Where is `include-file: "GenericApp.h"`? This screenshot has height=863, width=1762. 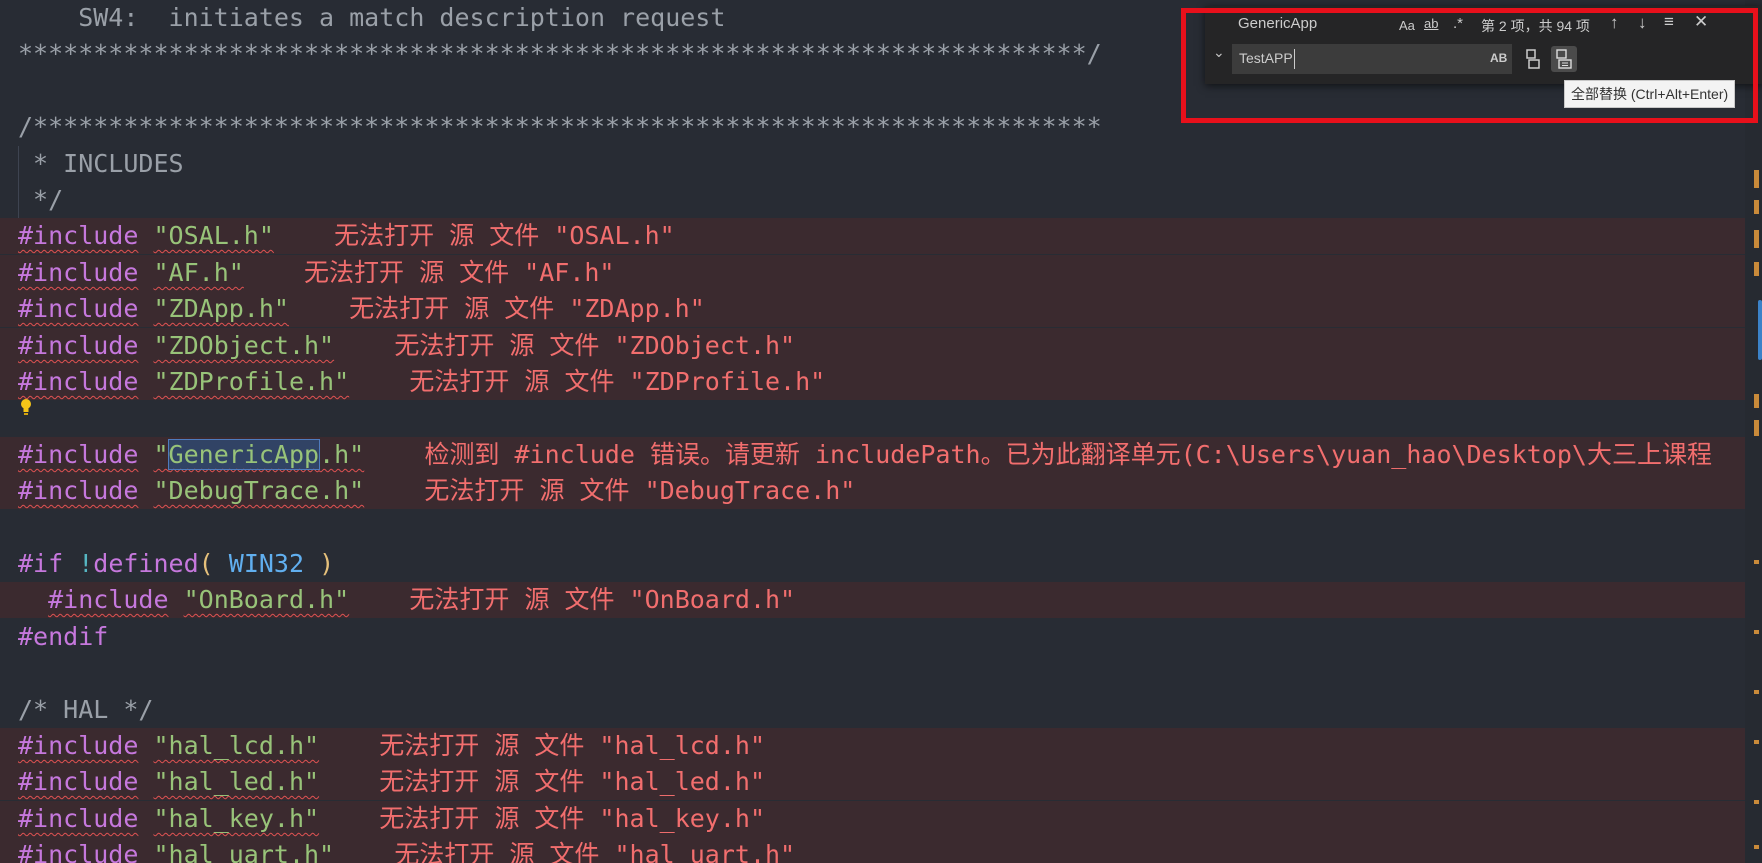 include-file: "GenericApp.h" is located at coordinates (259, 454).